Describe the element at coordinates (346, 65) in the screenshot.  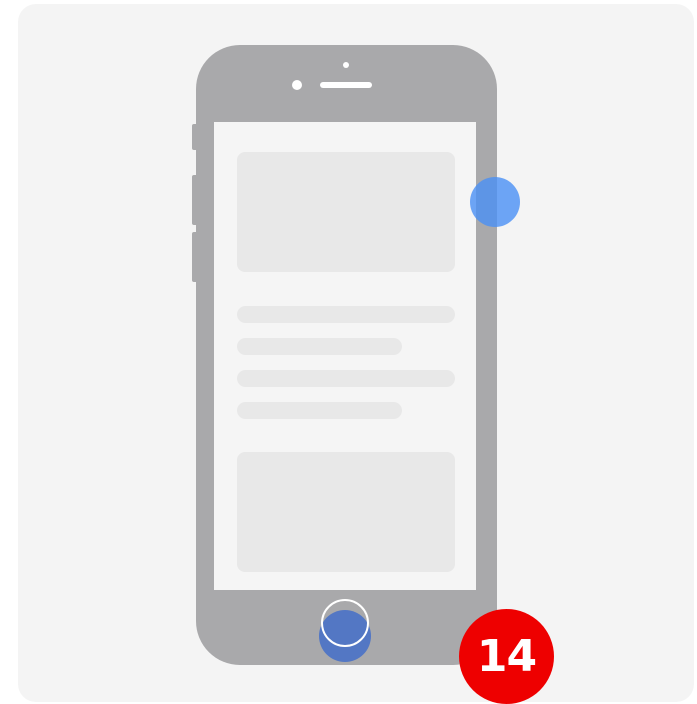
I see `sensor-icon` at that location.